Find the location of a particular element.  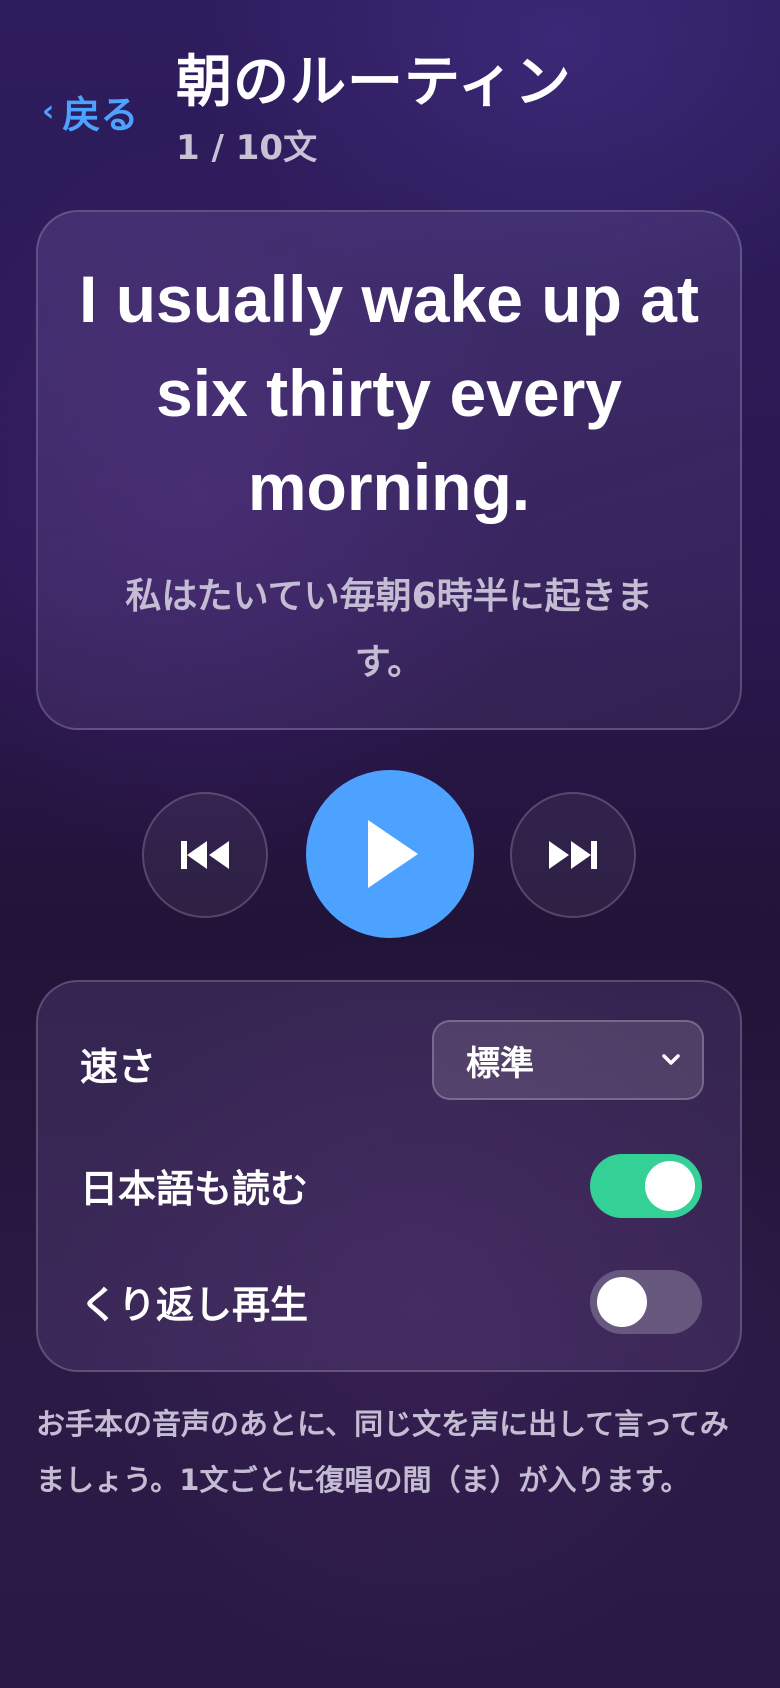

title-block: 朝のルーティン 1 / 10文 is located at coordinates (374, 108).